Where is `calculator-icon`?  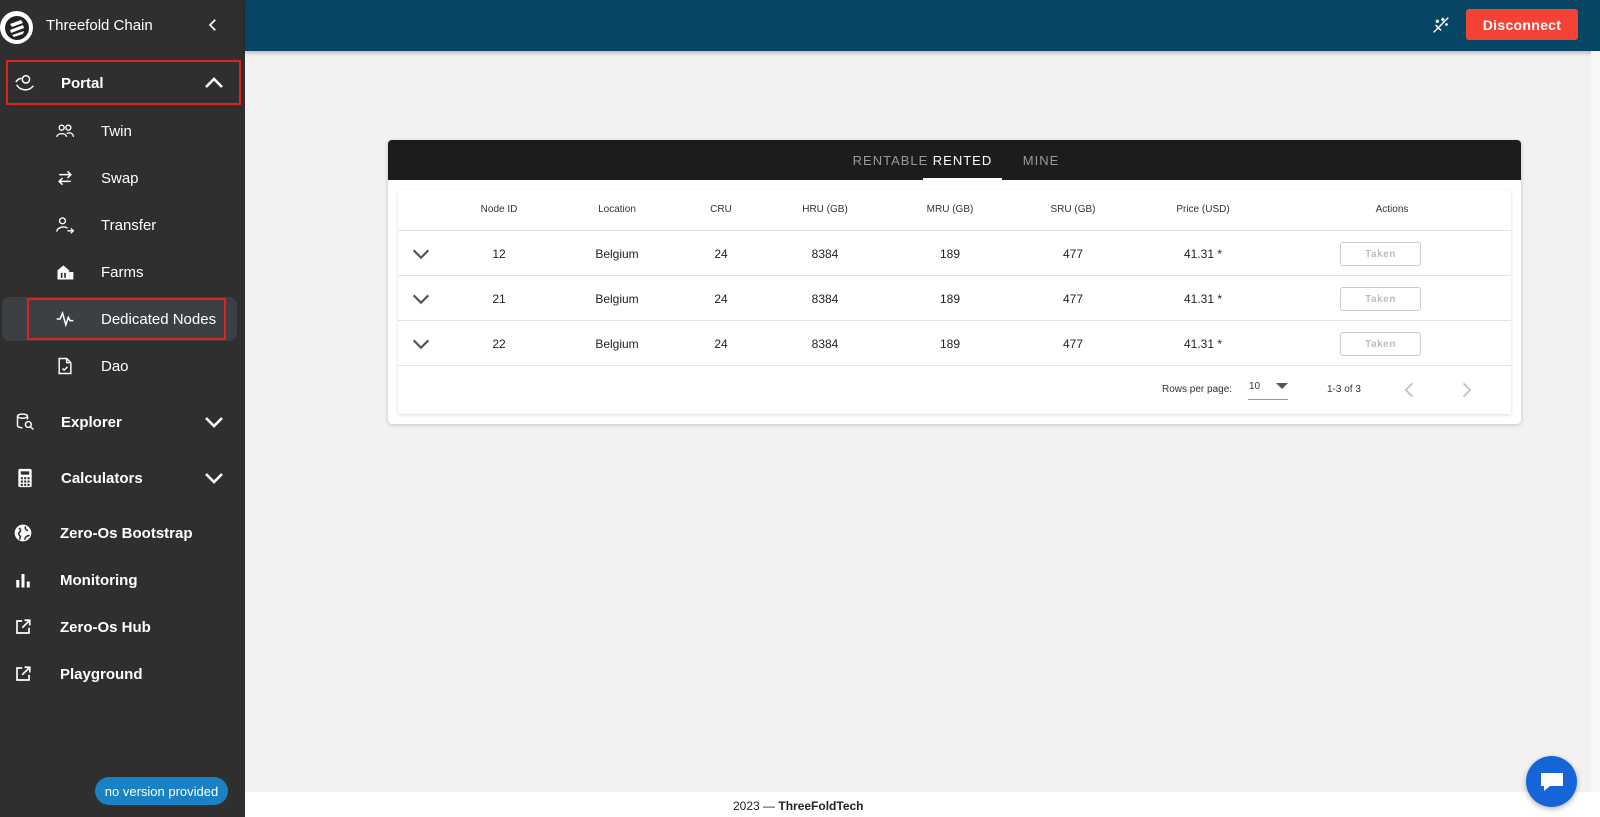 calculator-icon is located at coordinates (25, 478).